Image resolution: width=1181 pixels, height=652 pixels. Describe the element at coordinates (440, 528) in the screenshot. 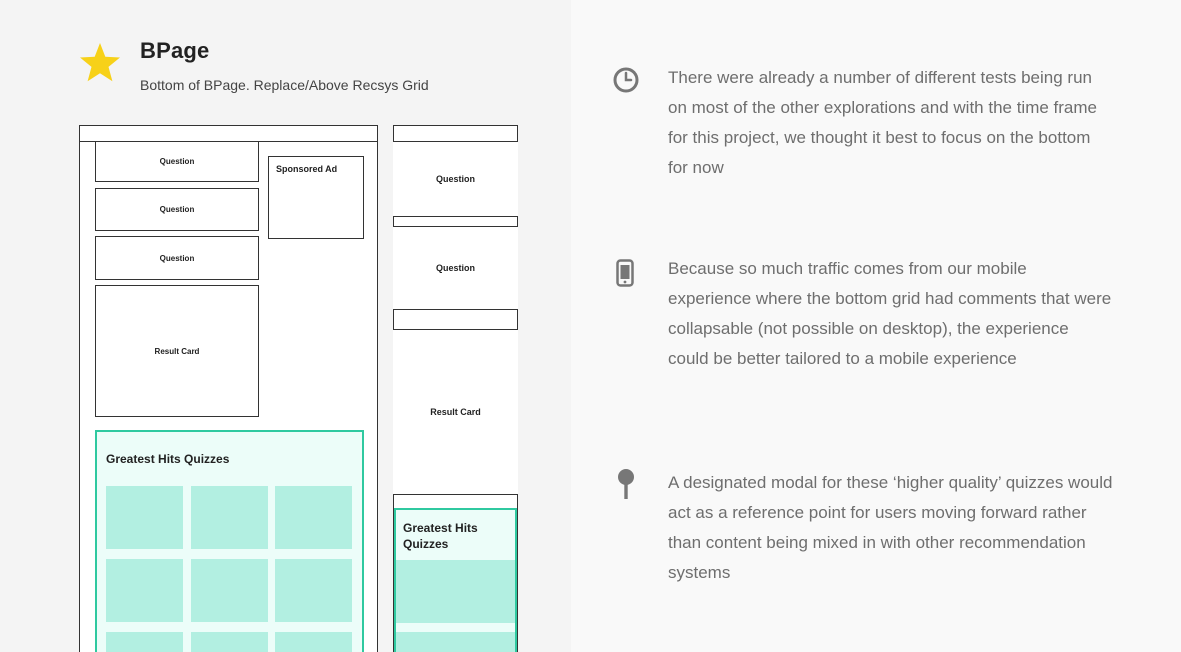

I see `greatest-hits-title-line: Greatest Hits` at that location.